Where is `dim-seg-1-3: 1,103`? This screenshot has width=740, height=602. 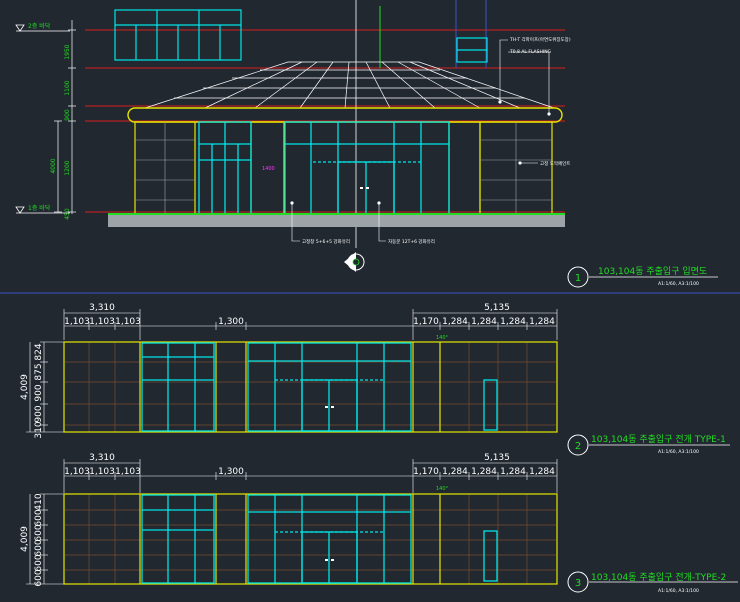 dim-seg-1-3: 1,103 is located at coordinates (128, 322).